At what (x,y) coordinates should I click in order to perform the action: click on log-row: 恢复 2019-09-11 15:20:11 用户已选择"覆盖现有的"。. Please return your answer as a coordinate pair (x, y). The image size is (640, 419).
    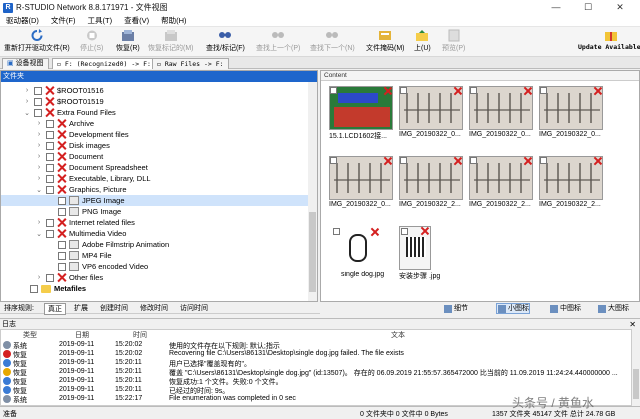
    Looking at the image, I should click on (317, 363).